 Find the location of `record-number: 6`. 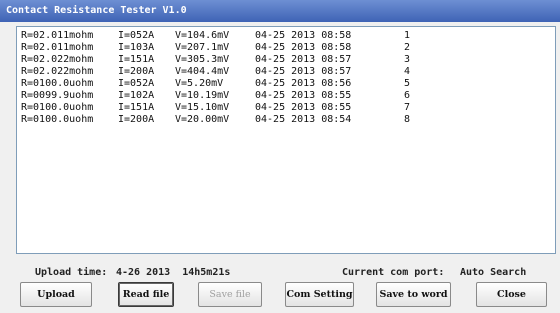

record-number: 6 is located at coordinates (407, 95).